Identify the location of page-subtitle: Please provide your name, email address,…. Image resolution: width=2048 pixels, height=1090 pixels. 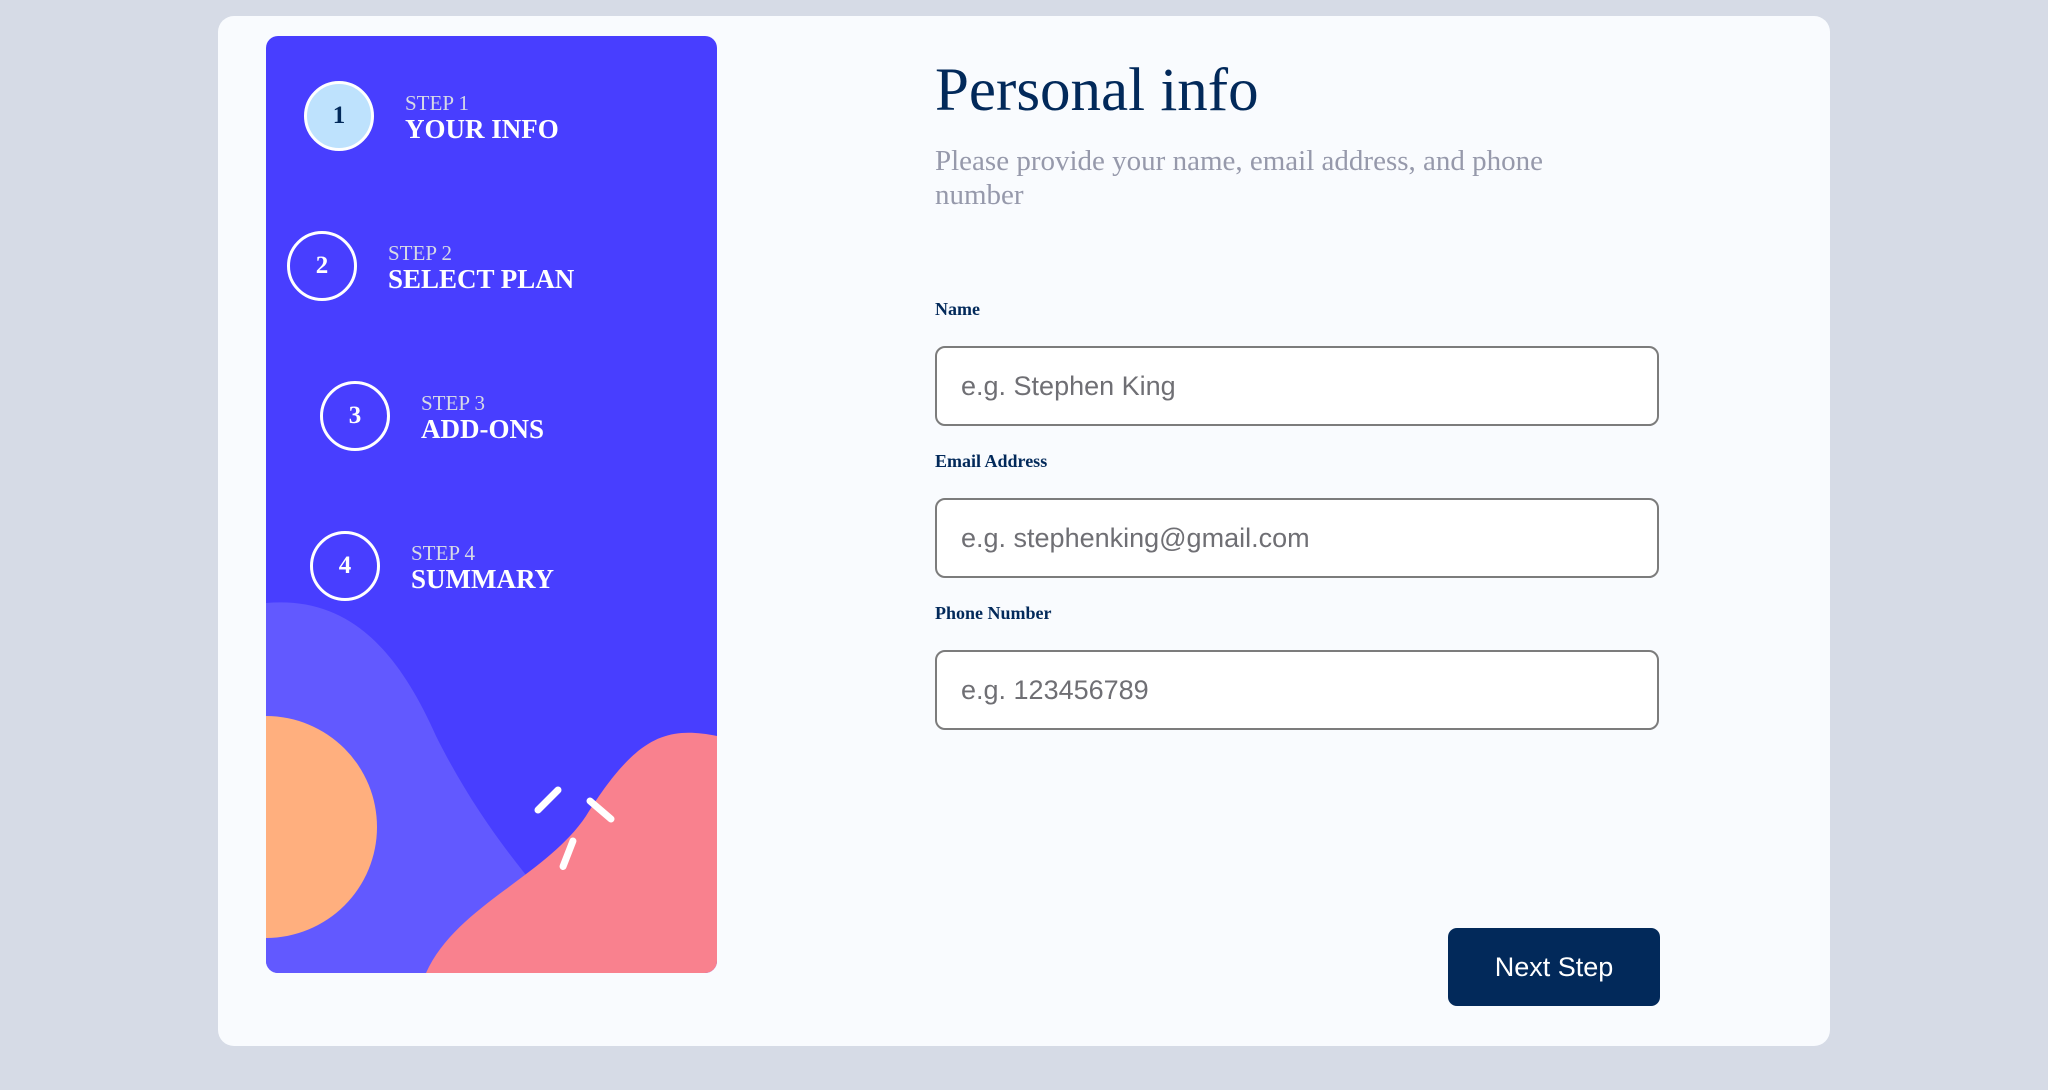
(1239, 178).